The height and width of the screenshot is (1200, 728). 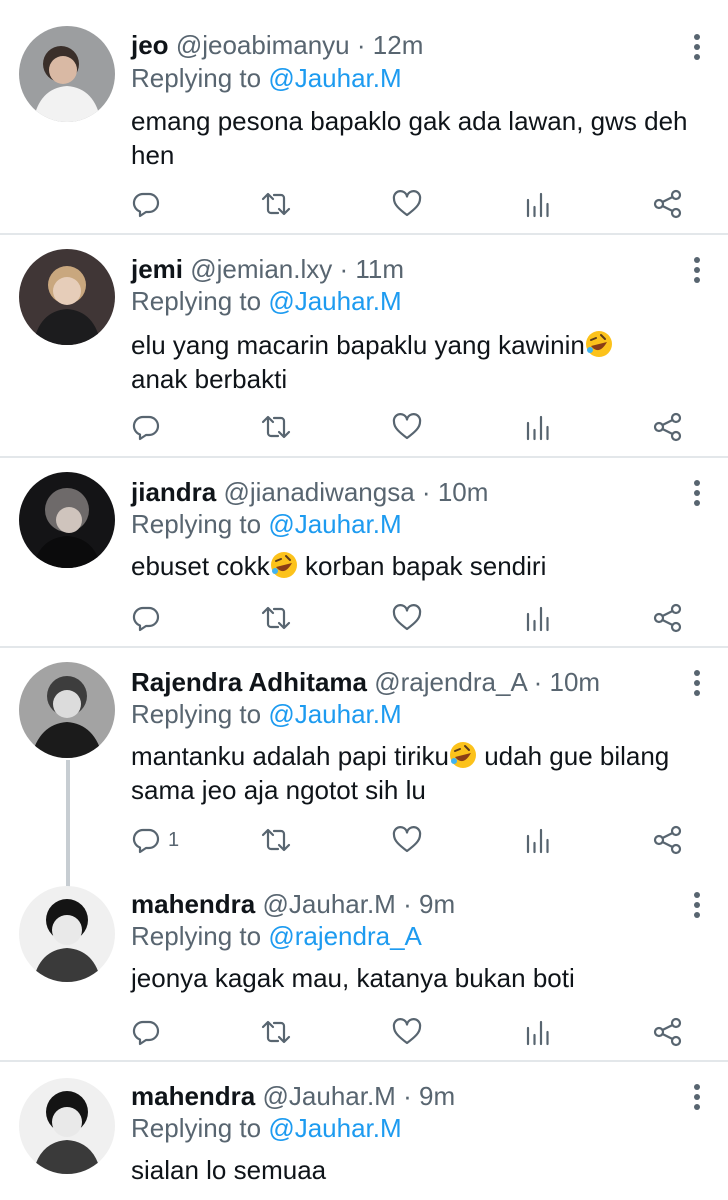 What do you see at coordinates (200, 566) in the screenshot?
I see `tweet-text-content: ebuset cokk` at bounding box center [200, 566].